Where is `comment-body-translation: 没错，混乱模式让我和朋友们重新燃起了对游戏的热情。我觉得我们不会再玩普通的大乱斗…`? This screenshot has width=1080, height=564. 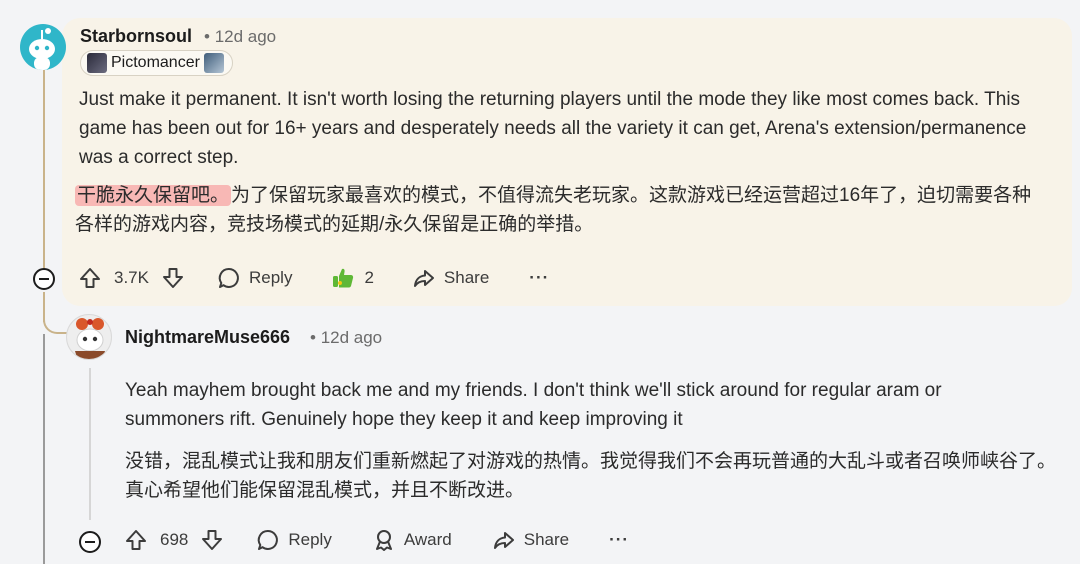
comment-body-translation: 没错，混乱模式让我和朋友们重新燃起了对游戏的热情。我觉得我们不会再玩普通的大乱斗… is located at coordinates (591, 476).